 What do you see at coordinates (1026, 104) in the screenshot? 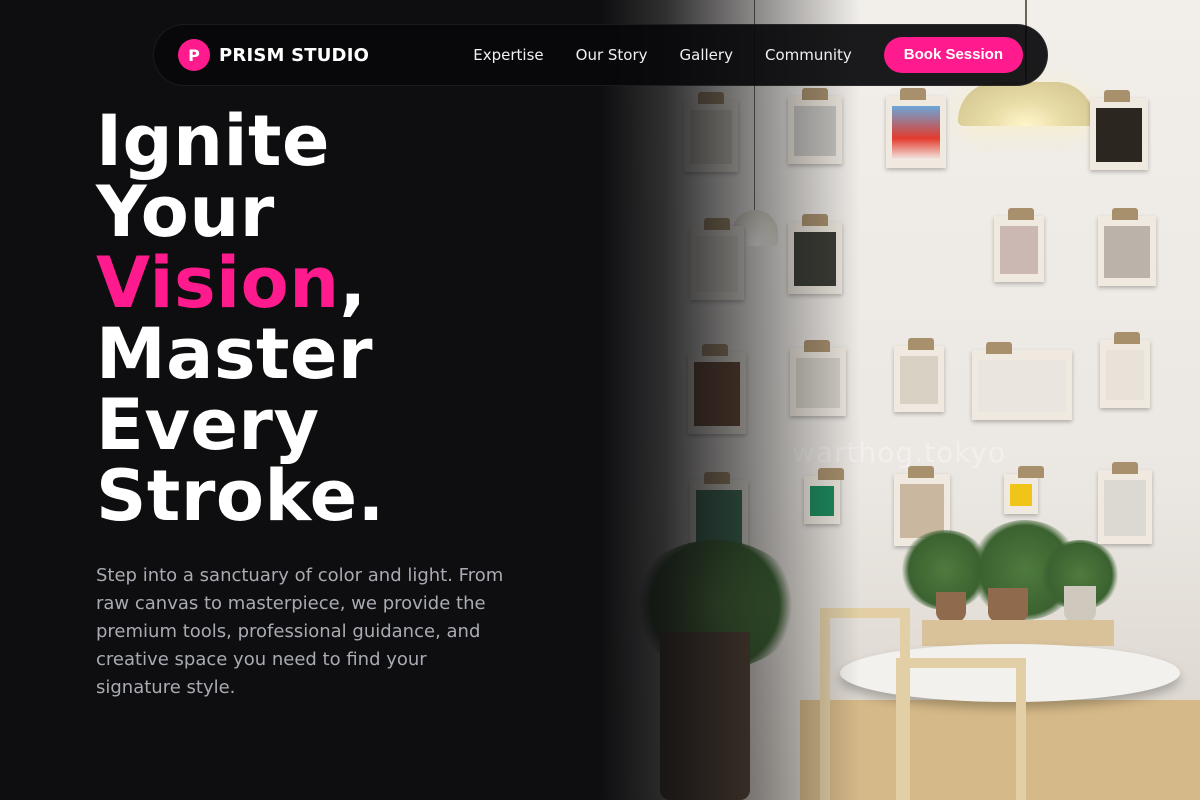
I see `pendant-lamp` at bounding box center [1026, 104].